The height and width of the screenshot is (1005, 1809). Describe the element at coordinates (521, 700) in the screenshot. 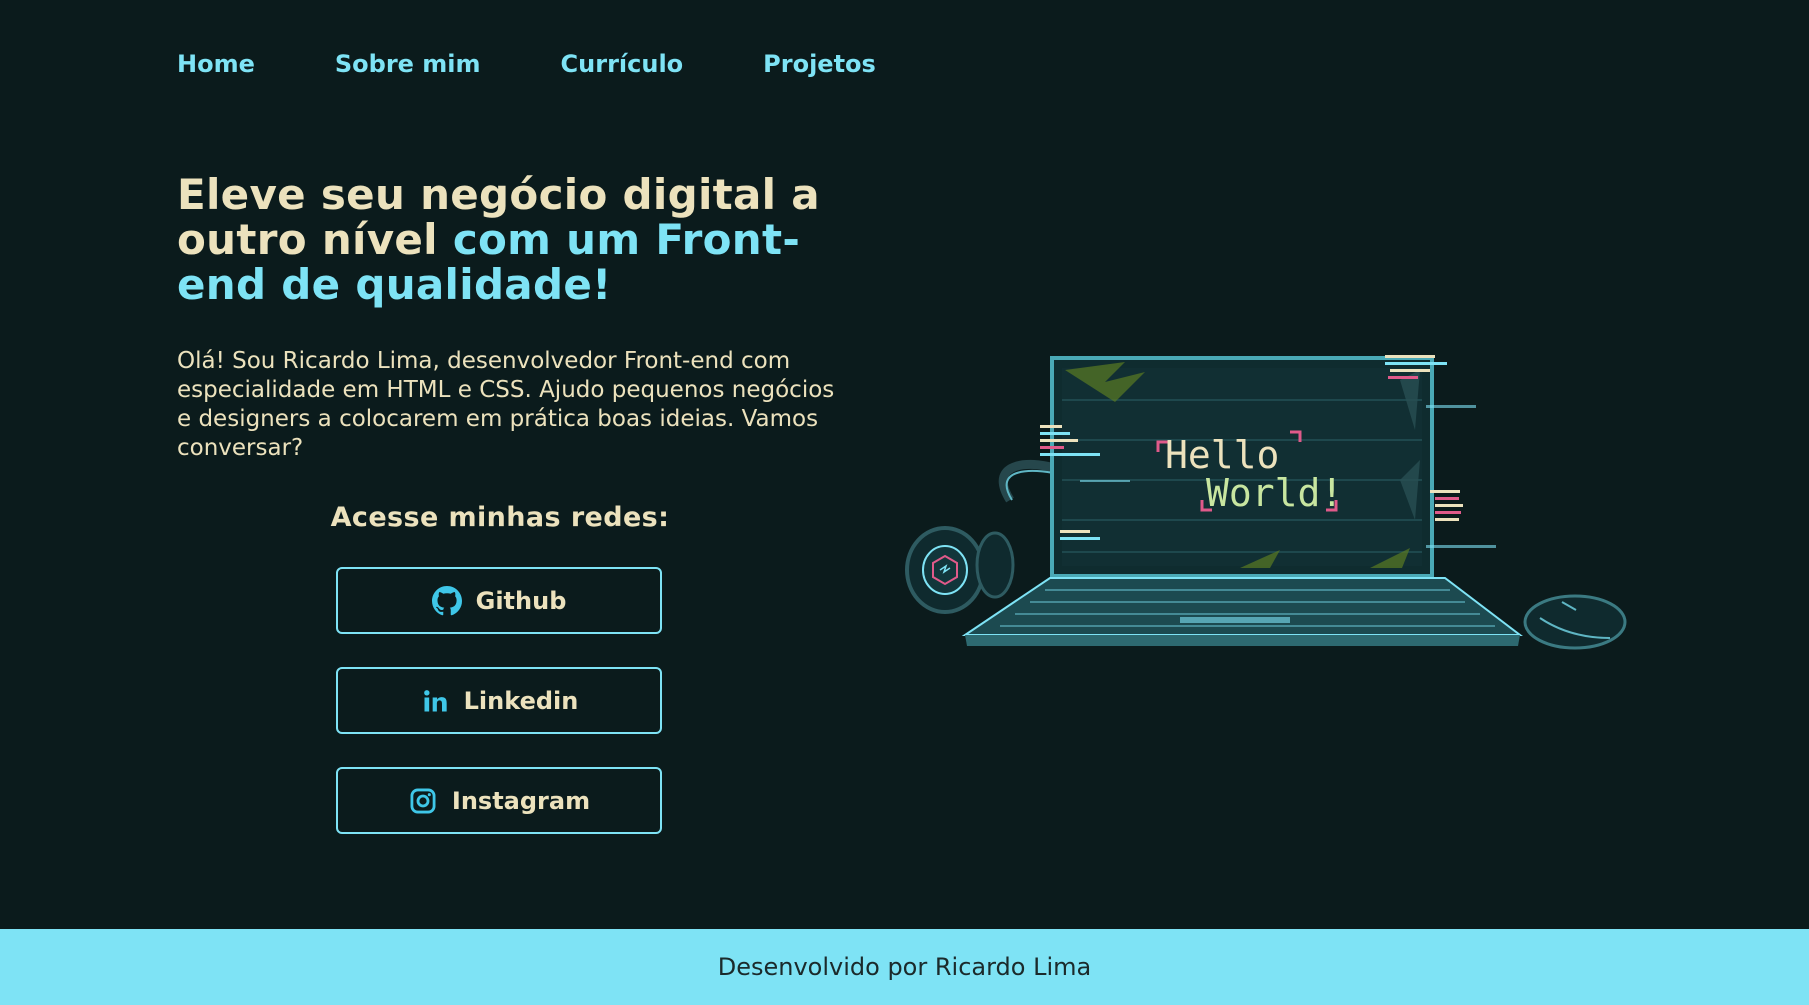

I see `linkedin-label: Linkedin` at that location.